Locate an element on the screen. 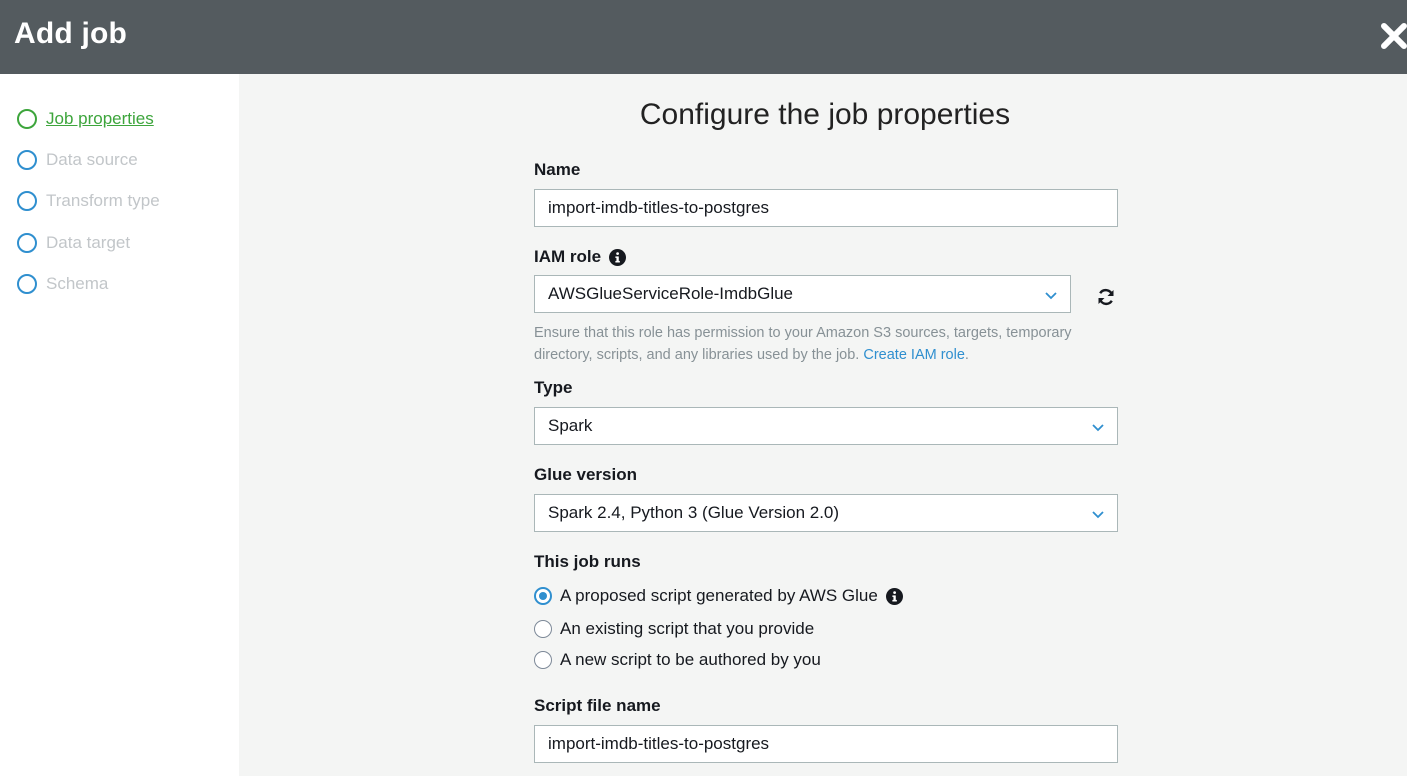 Image resolution: width=1407 pixels, height=776 pixels. iam-role-label-text: IAM role is located at coordinates (568, 256).